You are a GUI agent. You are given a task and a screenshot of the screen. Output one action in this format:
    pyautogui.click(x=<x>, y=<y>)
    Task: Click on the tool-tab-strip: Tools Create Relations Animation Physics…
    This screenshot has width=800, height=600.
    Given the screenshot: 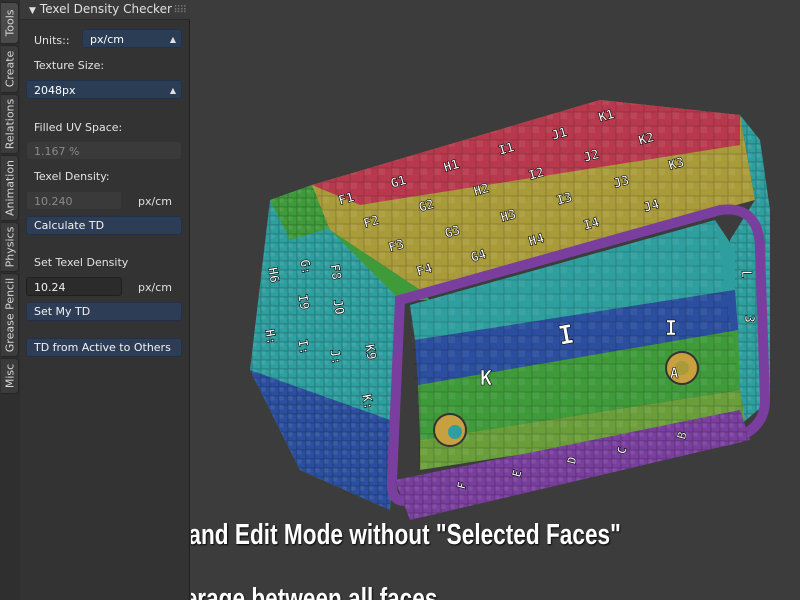 What is the action you would take?
    pyautogui.click(x=10, y=300)
    